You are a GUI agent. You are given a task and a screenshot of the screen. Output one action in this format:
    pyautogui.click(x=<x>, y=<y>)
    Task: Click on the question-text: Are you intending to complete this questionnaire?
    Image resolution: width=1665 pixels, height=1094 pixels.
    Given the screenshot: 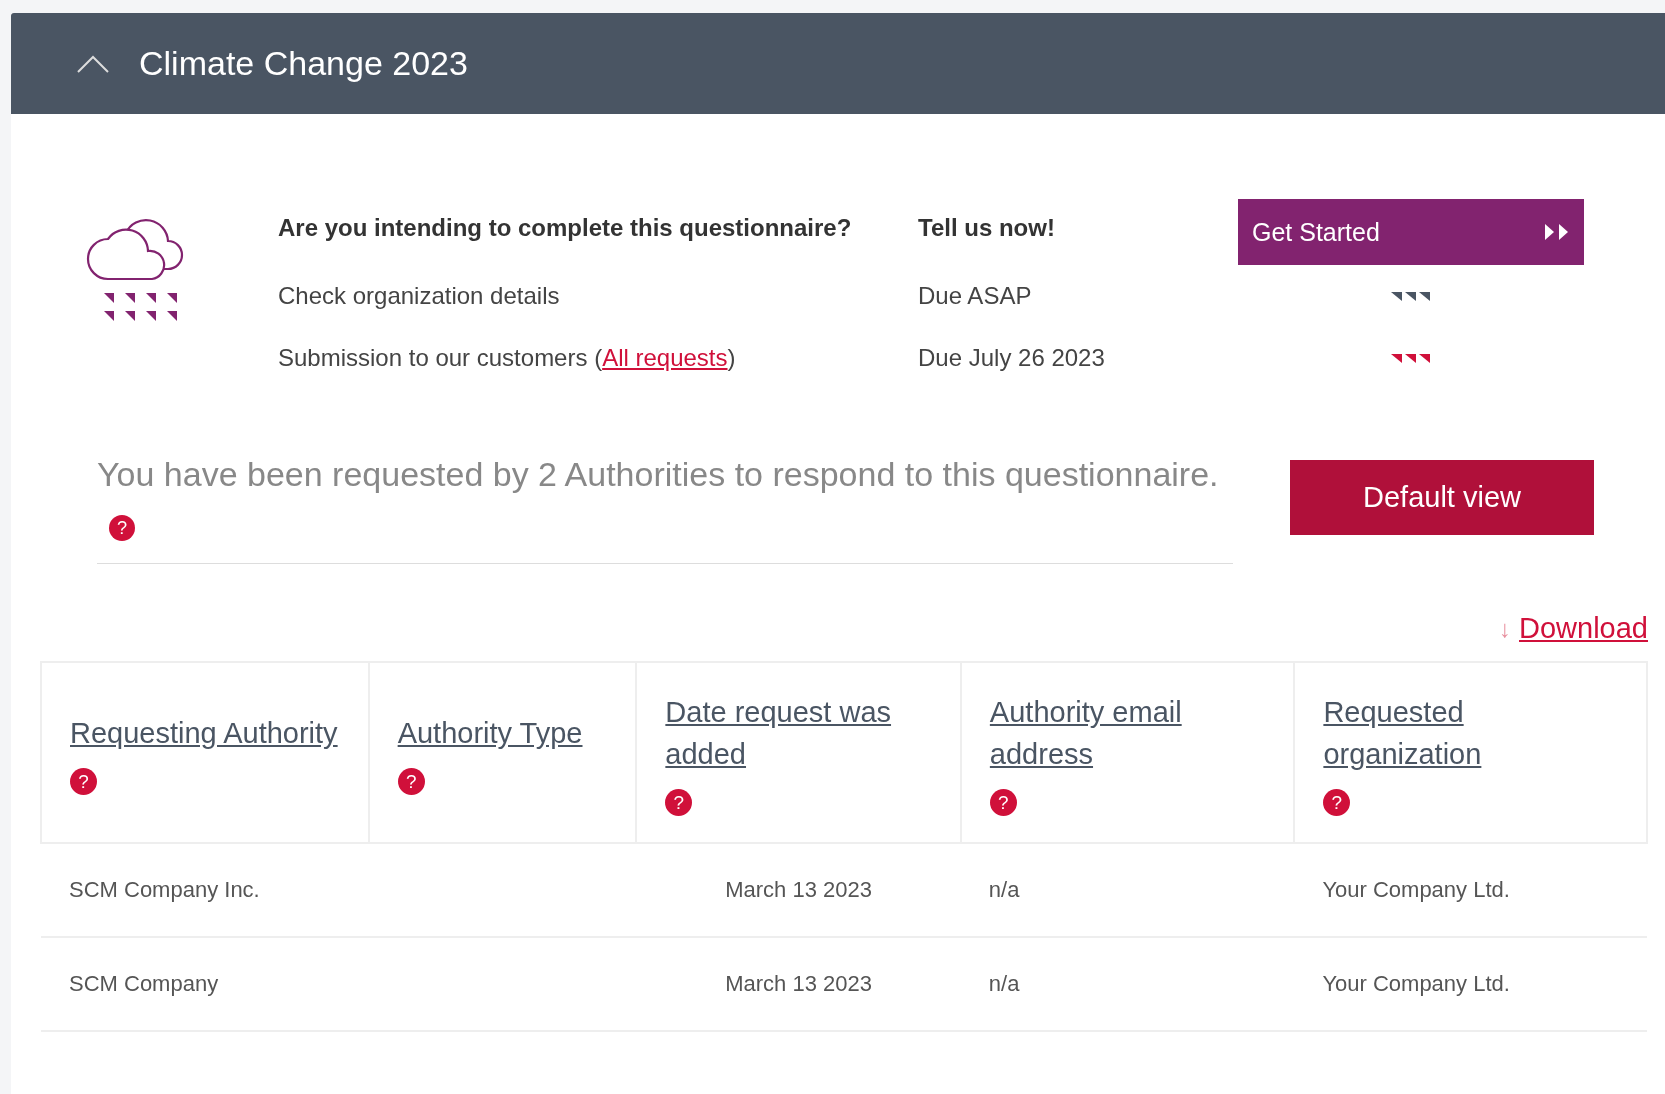 What is the action you would take?
    pyautogui.click(x=565, y=228)
    